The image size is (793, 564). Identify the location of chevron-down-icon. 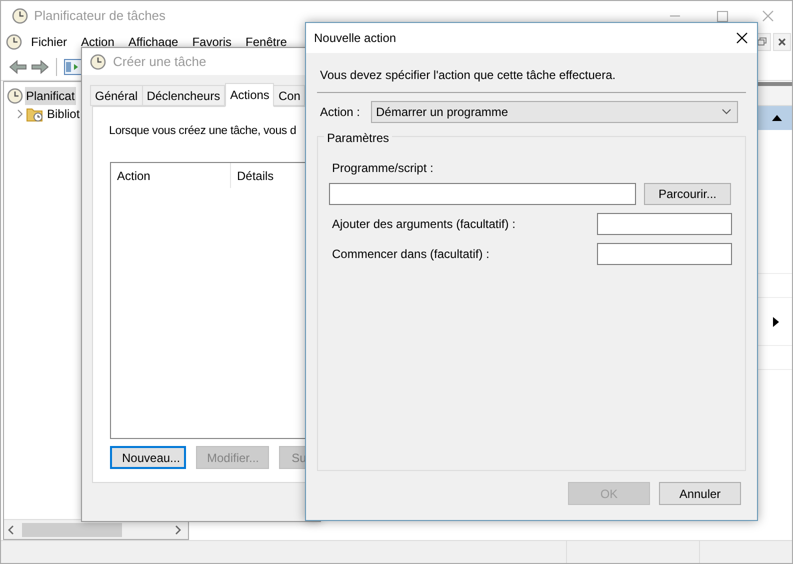
(726, 112).